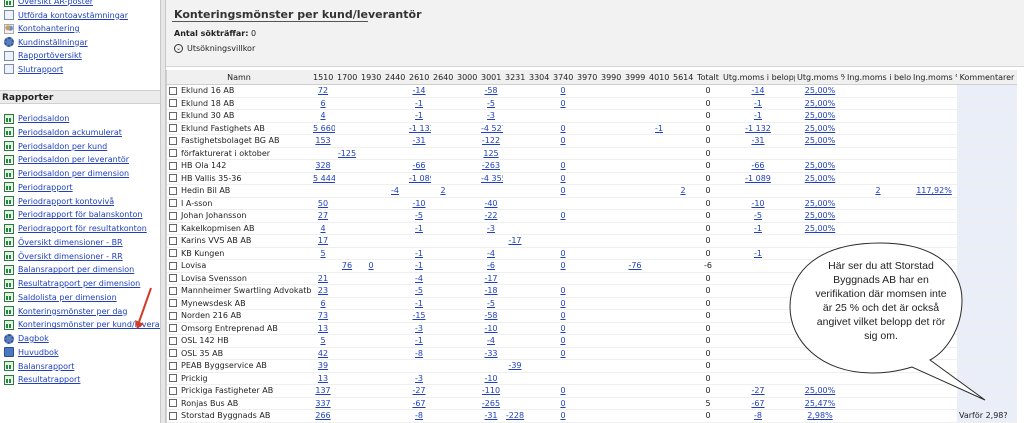 Image resolution: width=1024 pixels, height=423 pixels. Describe the element at coordinates (492, 178) in the screenshot. I see `account-amount-link: -4 355` at that location.